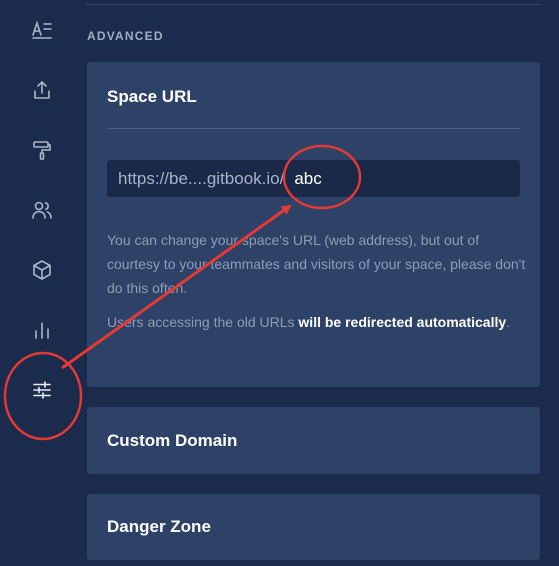  What do you see at coordinates (125, 36) in the screenshot?
I see `section-label-advanced: ADVANCED` at bounding box center [125, 36].